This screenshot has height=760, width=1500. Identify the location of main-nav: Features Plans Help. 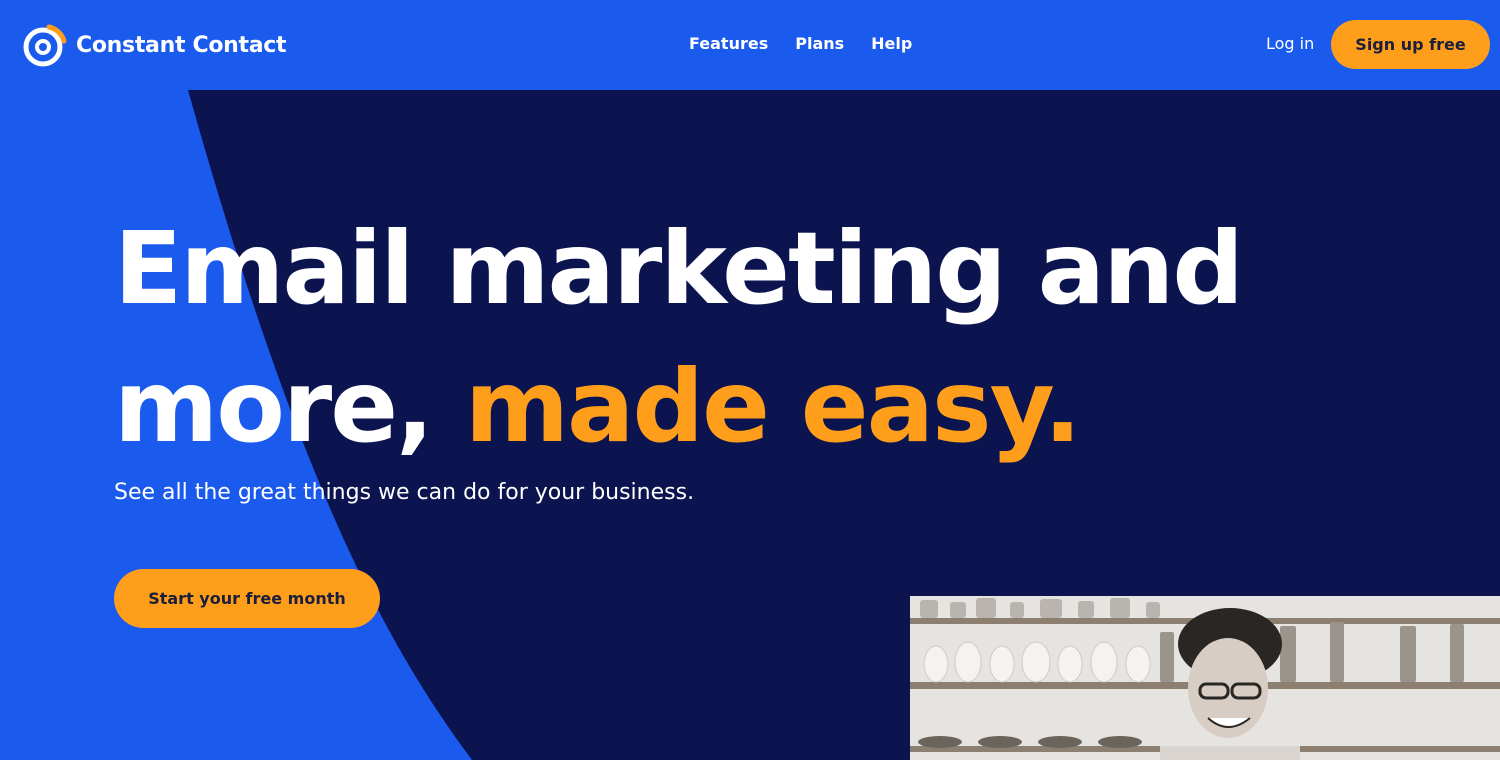
(814, 43).